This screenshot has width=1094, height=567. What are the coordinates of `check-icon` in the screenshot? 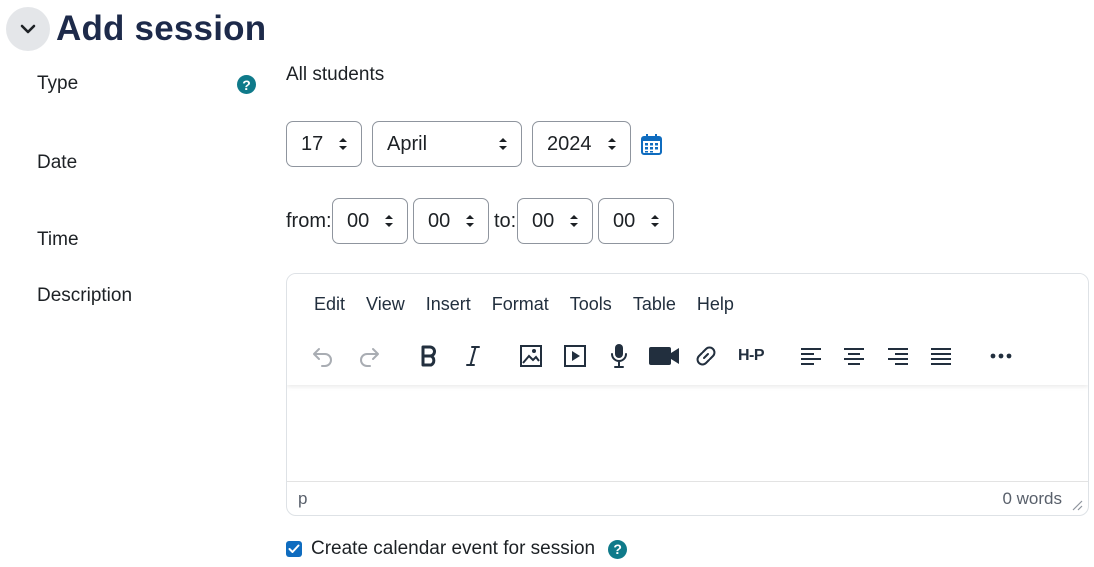 It's located at (294, 548).